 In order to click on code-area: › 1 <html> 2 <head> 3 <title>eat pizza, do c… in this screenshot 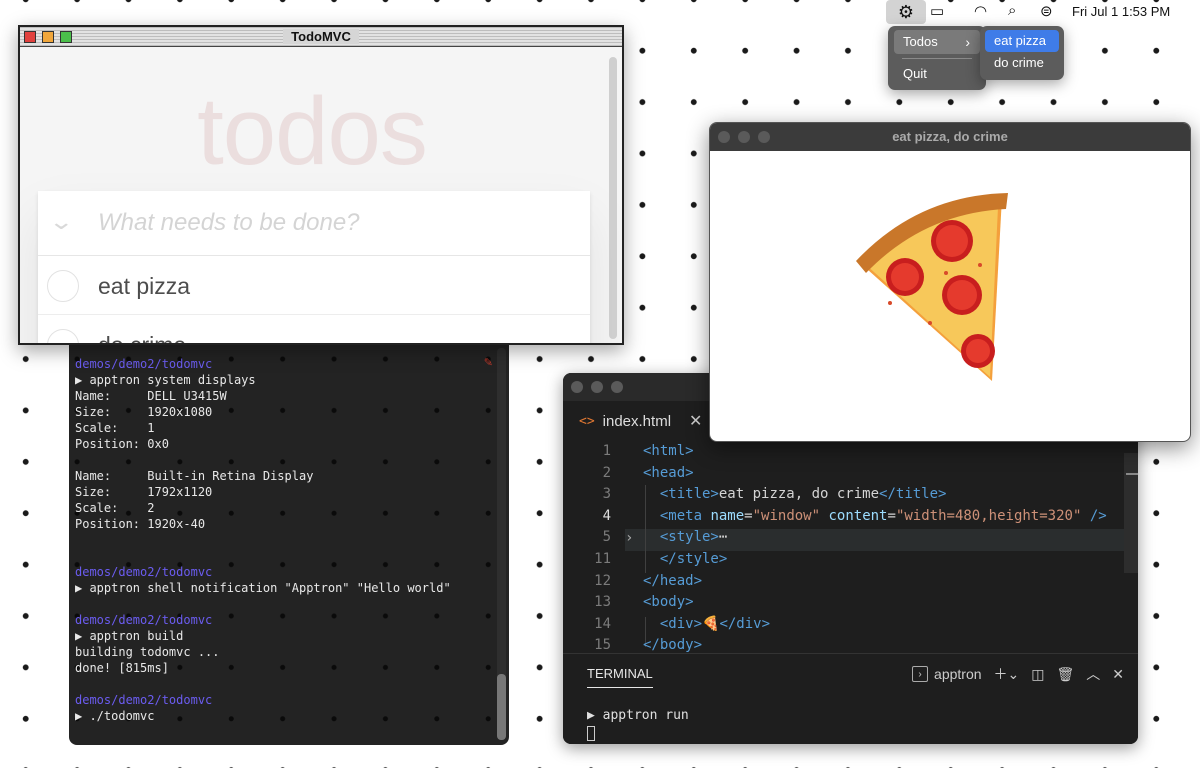, I will do `click(850, 547)`.